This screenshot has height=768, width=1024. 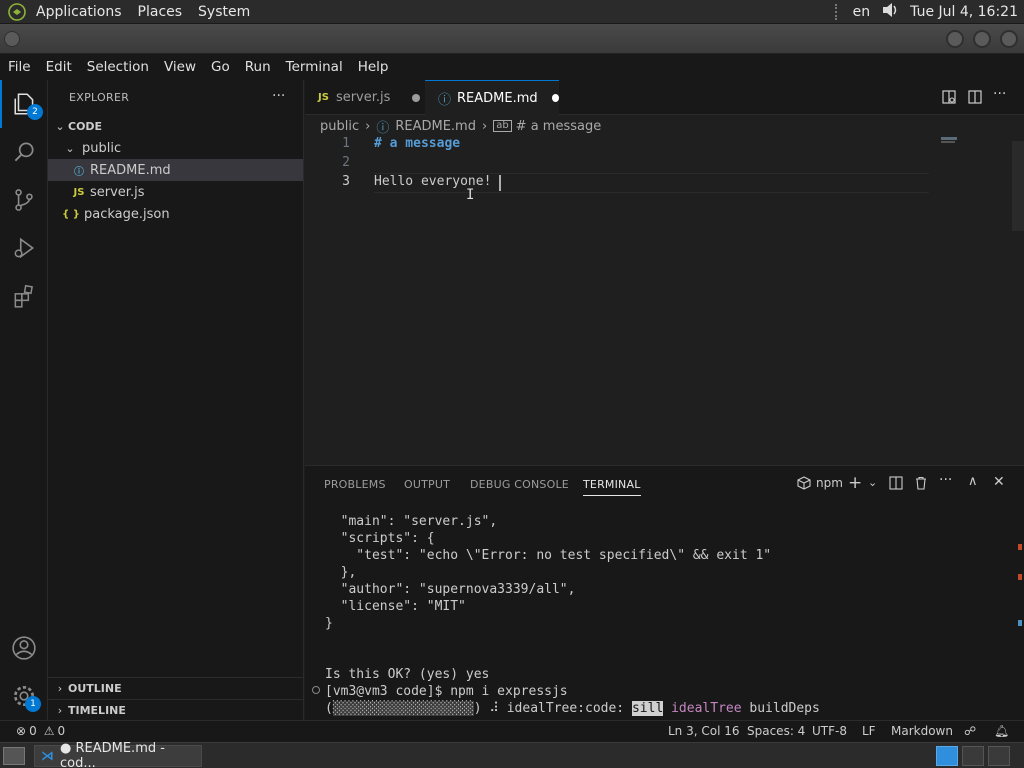 What do you see at coordinates (14, 756) in the screenshot?
I see `show-desktop-icon` at bounding box center [14, 756].